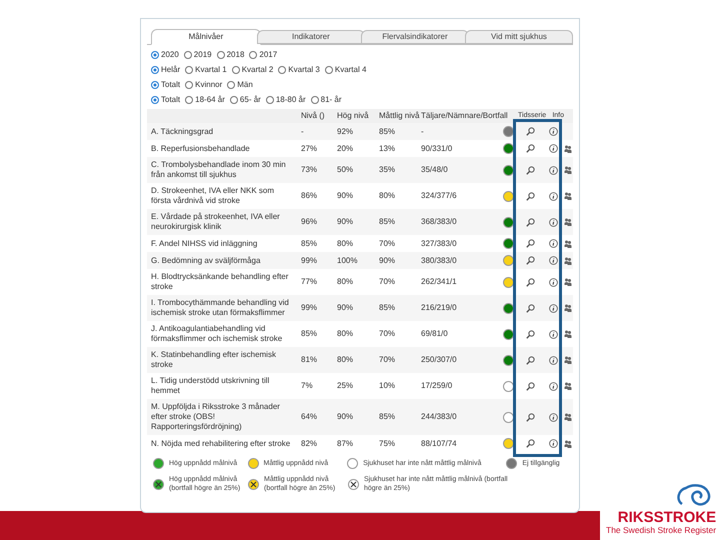 The width and height of the screenshot is (720, 540). Describe the element at coordinates (439, 443) in the screenshot. I see `table-cell-text: 88/107/74` at that location.